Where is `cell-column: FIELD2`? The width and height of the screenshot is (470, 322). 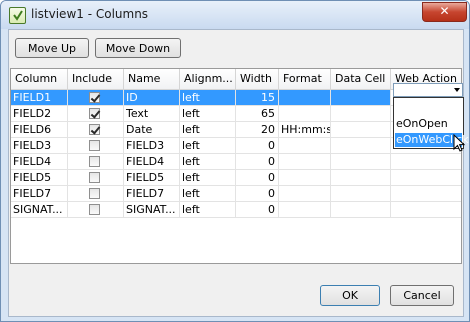
cell-column: FIELD2 is located at coordinates (39, 114).